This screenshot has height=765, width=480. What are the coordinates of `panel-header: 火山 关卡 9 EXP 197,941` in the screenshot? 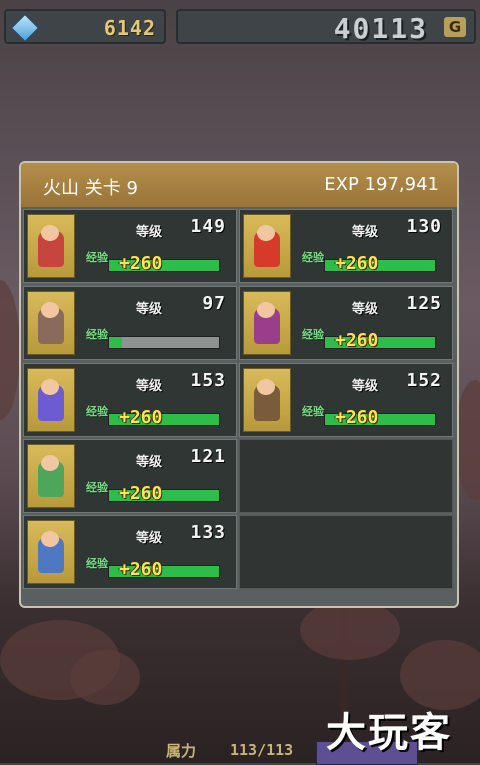 It's located at (239, 185).